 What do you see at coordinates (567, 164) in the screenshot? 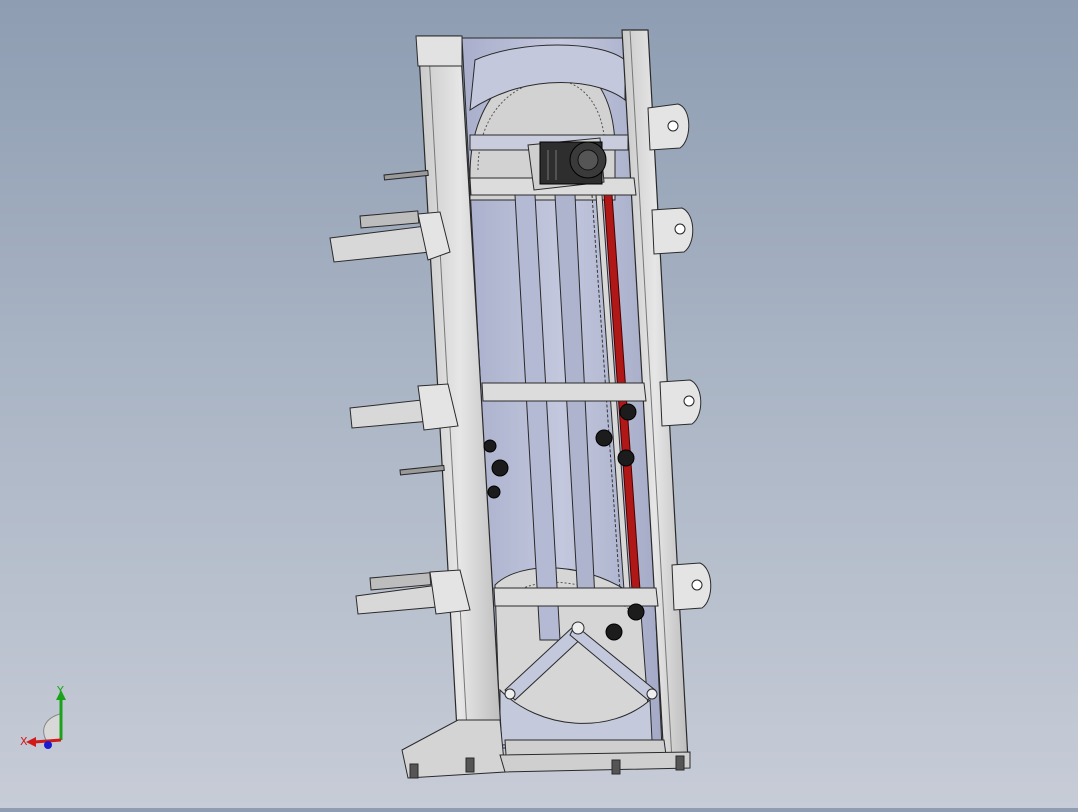
I see `drive-motor` at bounding box center [567, 164].